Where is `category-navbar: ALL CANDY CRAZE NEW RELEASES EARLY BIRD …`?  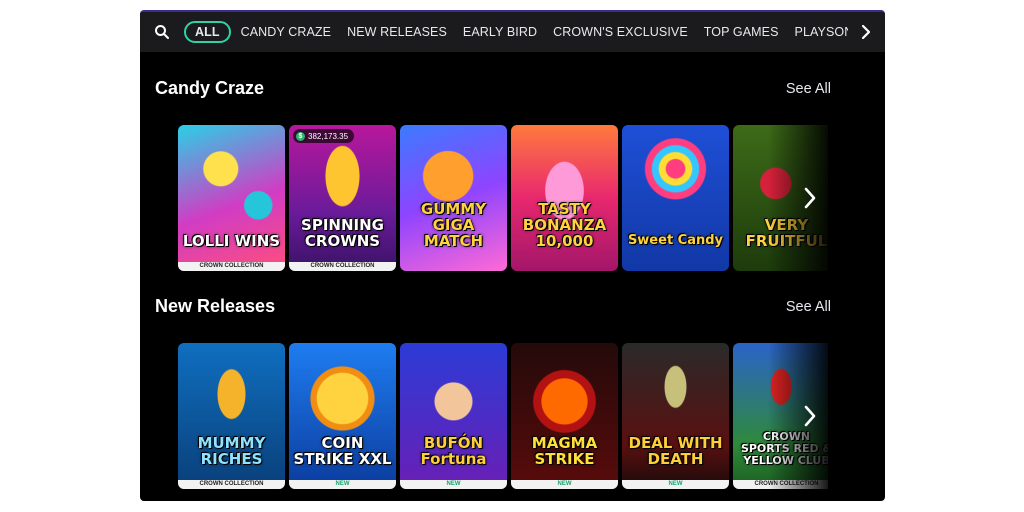 category-navbar: ALL CANDY CRAZE NEW RELEASES EARLY BIRD … is located at coordinates (512, 32).